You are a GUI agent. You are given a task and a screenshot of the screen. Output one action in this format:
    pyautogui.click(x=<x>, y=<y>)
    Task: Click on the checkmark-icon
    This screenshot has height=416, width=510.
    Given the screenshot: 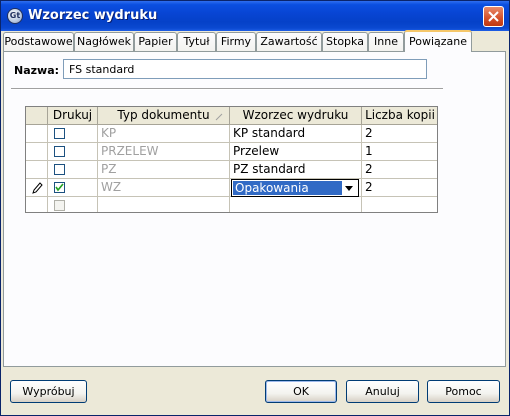 What is the action you would take?
    pyautogui.click(x=59, y=187)
    